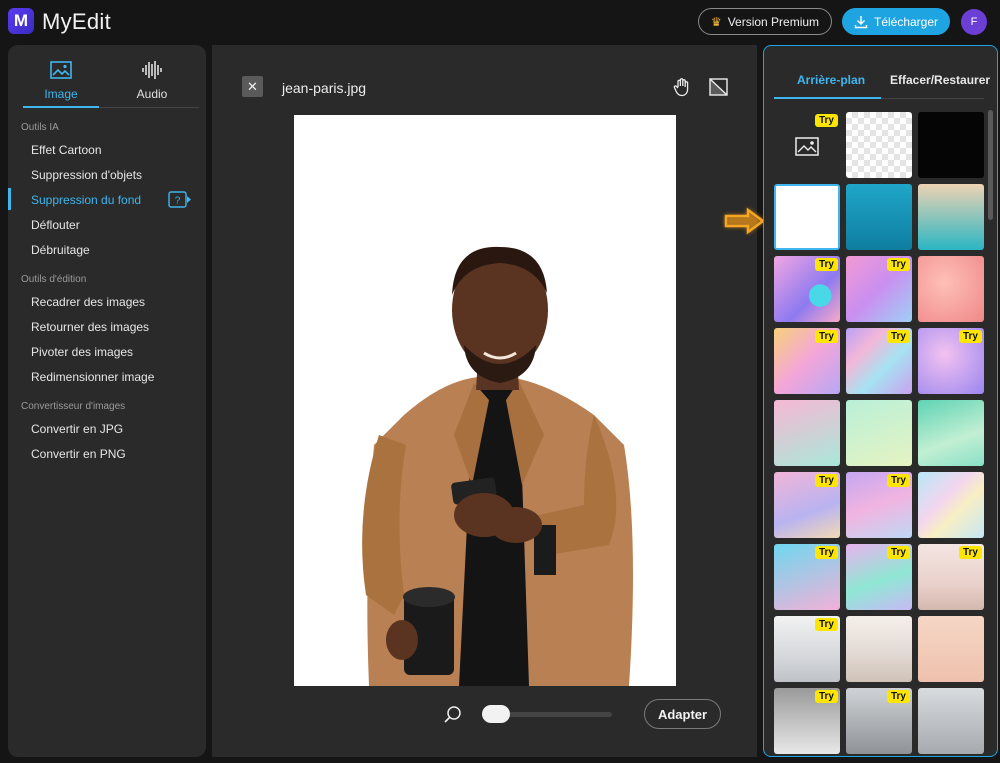 The width and height of the screenshot is (1000, 763). I want to click on crown-icon: ♛, so click(716, 21).